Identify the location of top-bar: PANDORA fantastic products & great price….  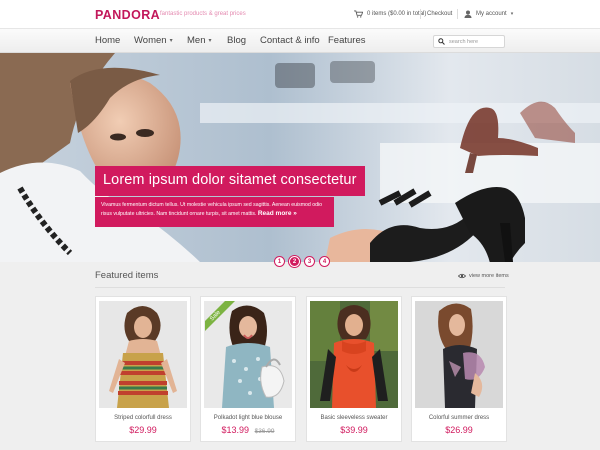
(300, 14).